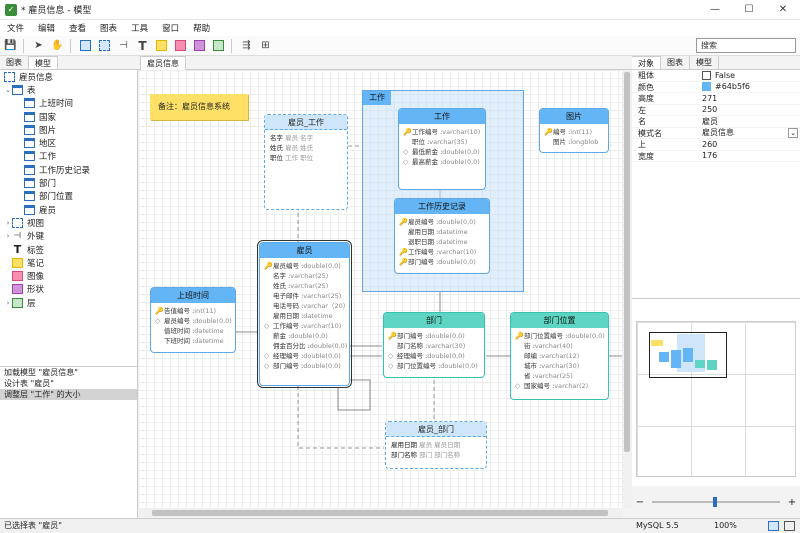 The width and height of the screenshot is (800, 533). What do you see at coordinates (163, 63) in the screenshot?
I see `tab-diagram-employee: 雇员信息` at bounding box center [163, 63].